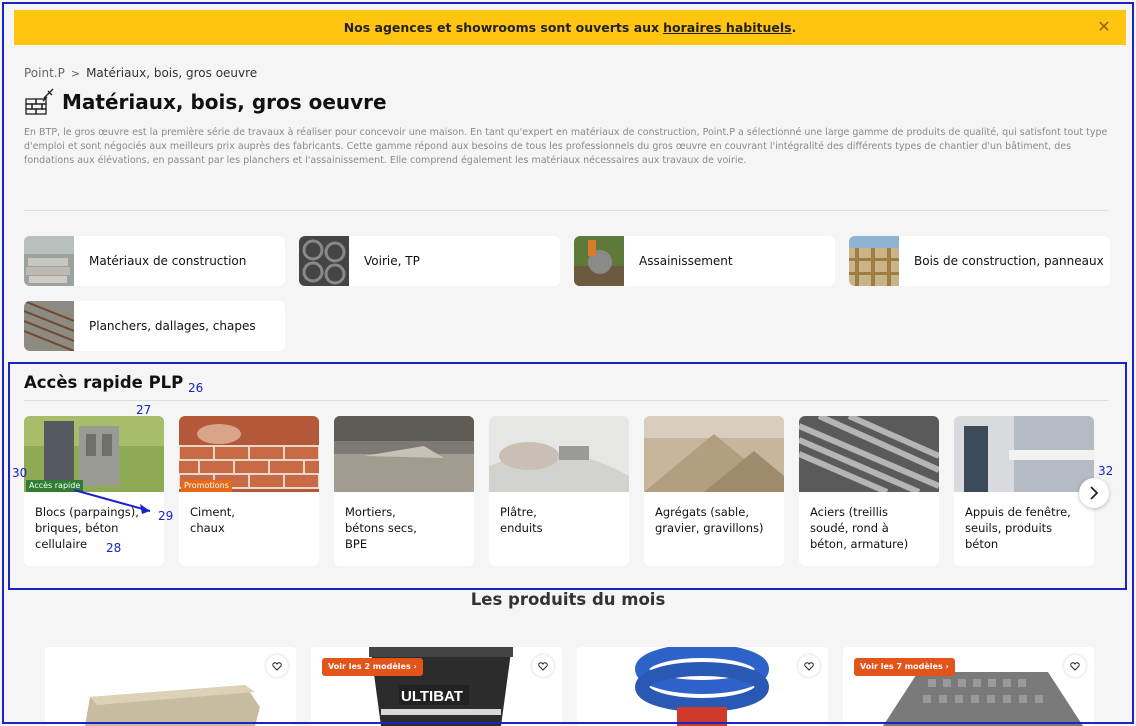 This screenshot has width=1136, height=726. What do you see at coordinates (112, 501) in the screenshot?
I see `annotation-arrow` at bounding box center [112, 501].